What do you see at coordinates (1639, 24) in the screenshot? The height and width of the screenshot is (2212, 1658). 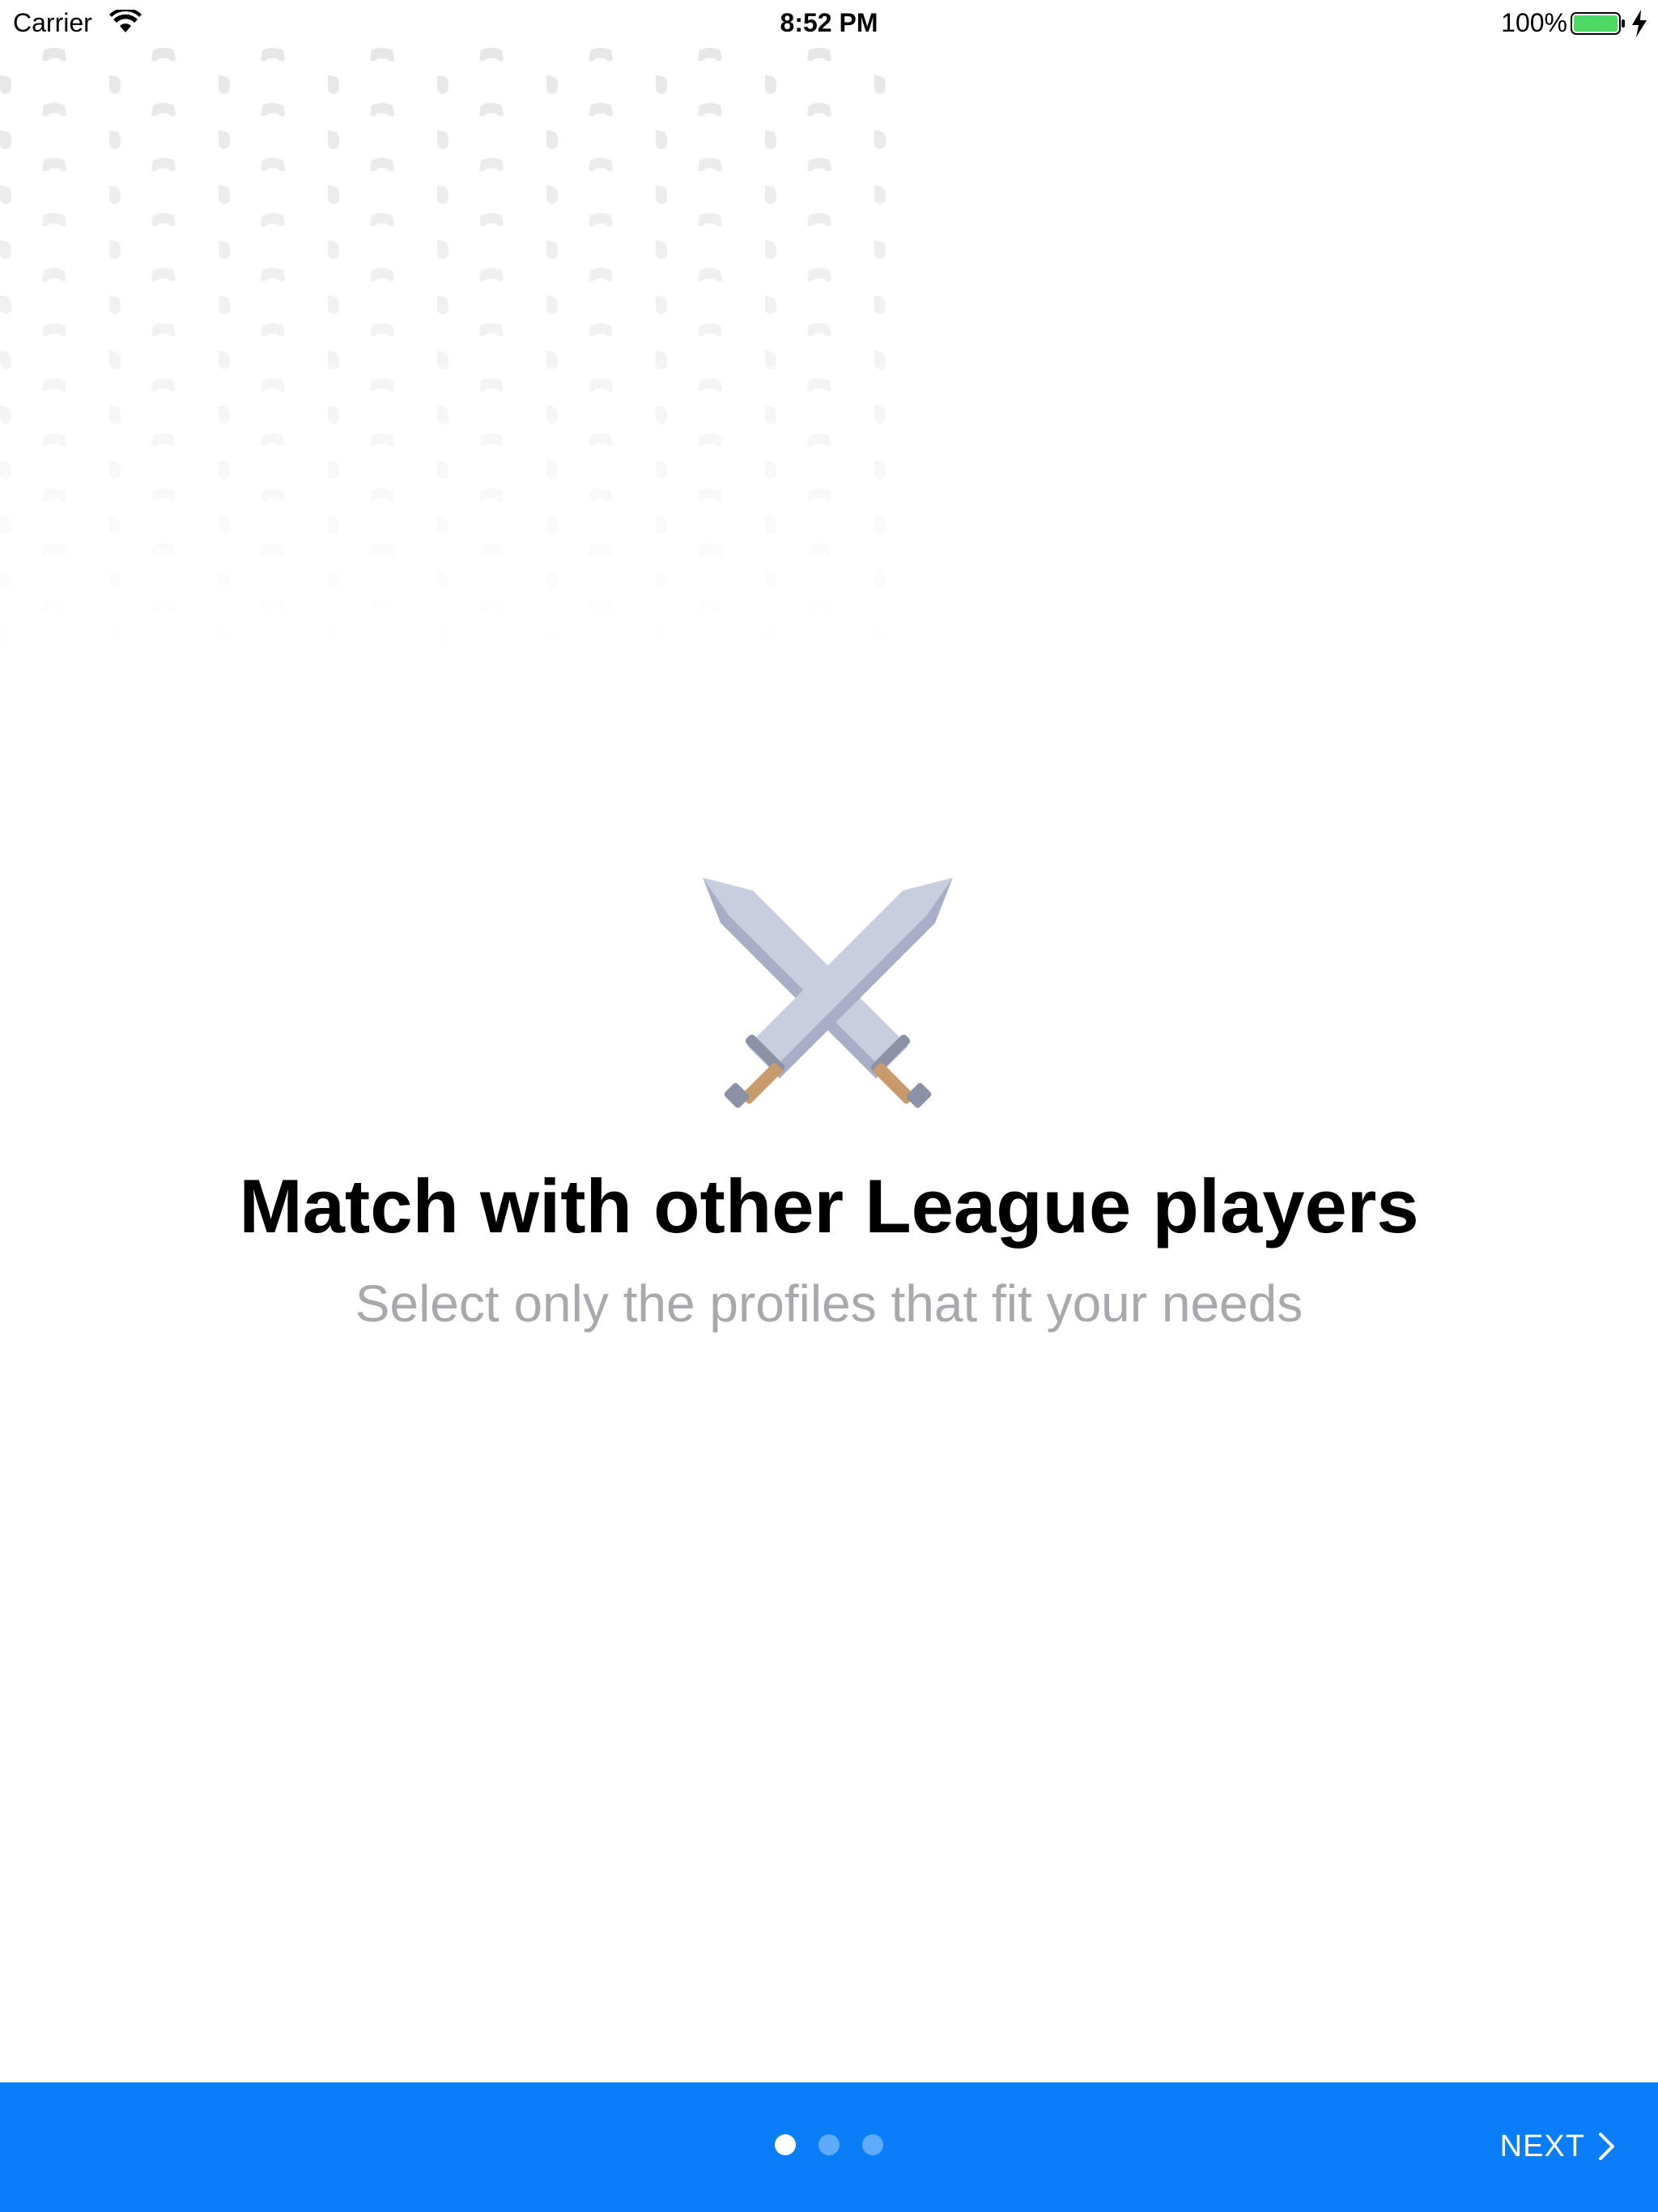 I see `charging-icon` at bounding box center [1639, 24].